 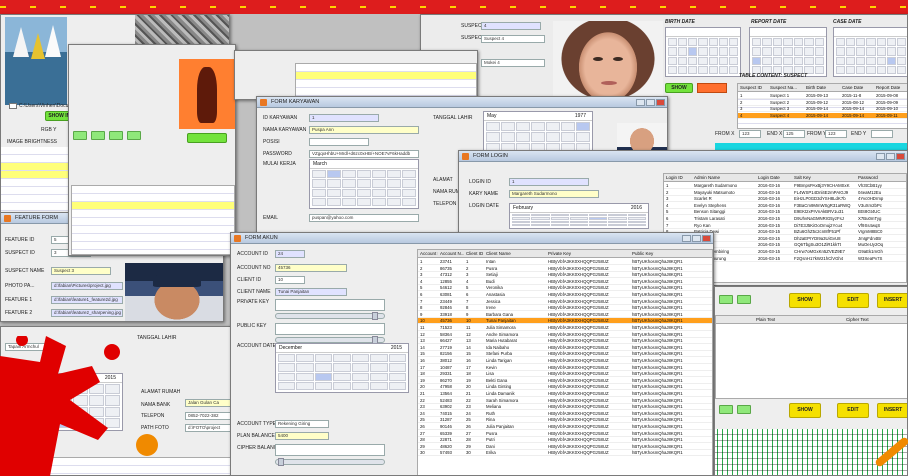 What do you see at coordinates (788, 52) in the screenshot?
I see `report-date-calendar` at bounding box center [788, 52].